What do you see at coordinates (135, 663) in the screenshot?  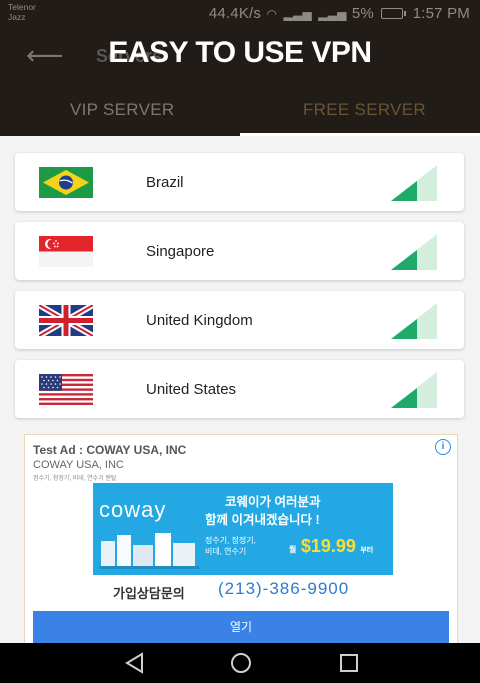 I see `back-nav-icon` at bounding box center [135, 663].